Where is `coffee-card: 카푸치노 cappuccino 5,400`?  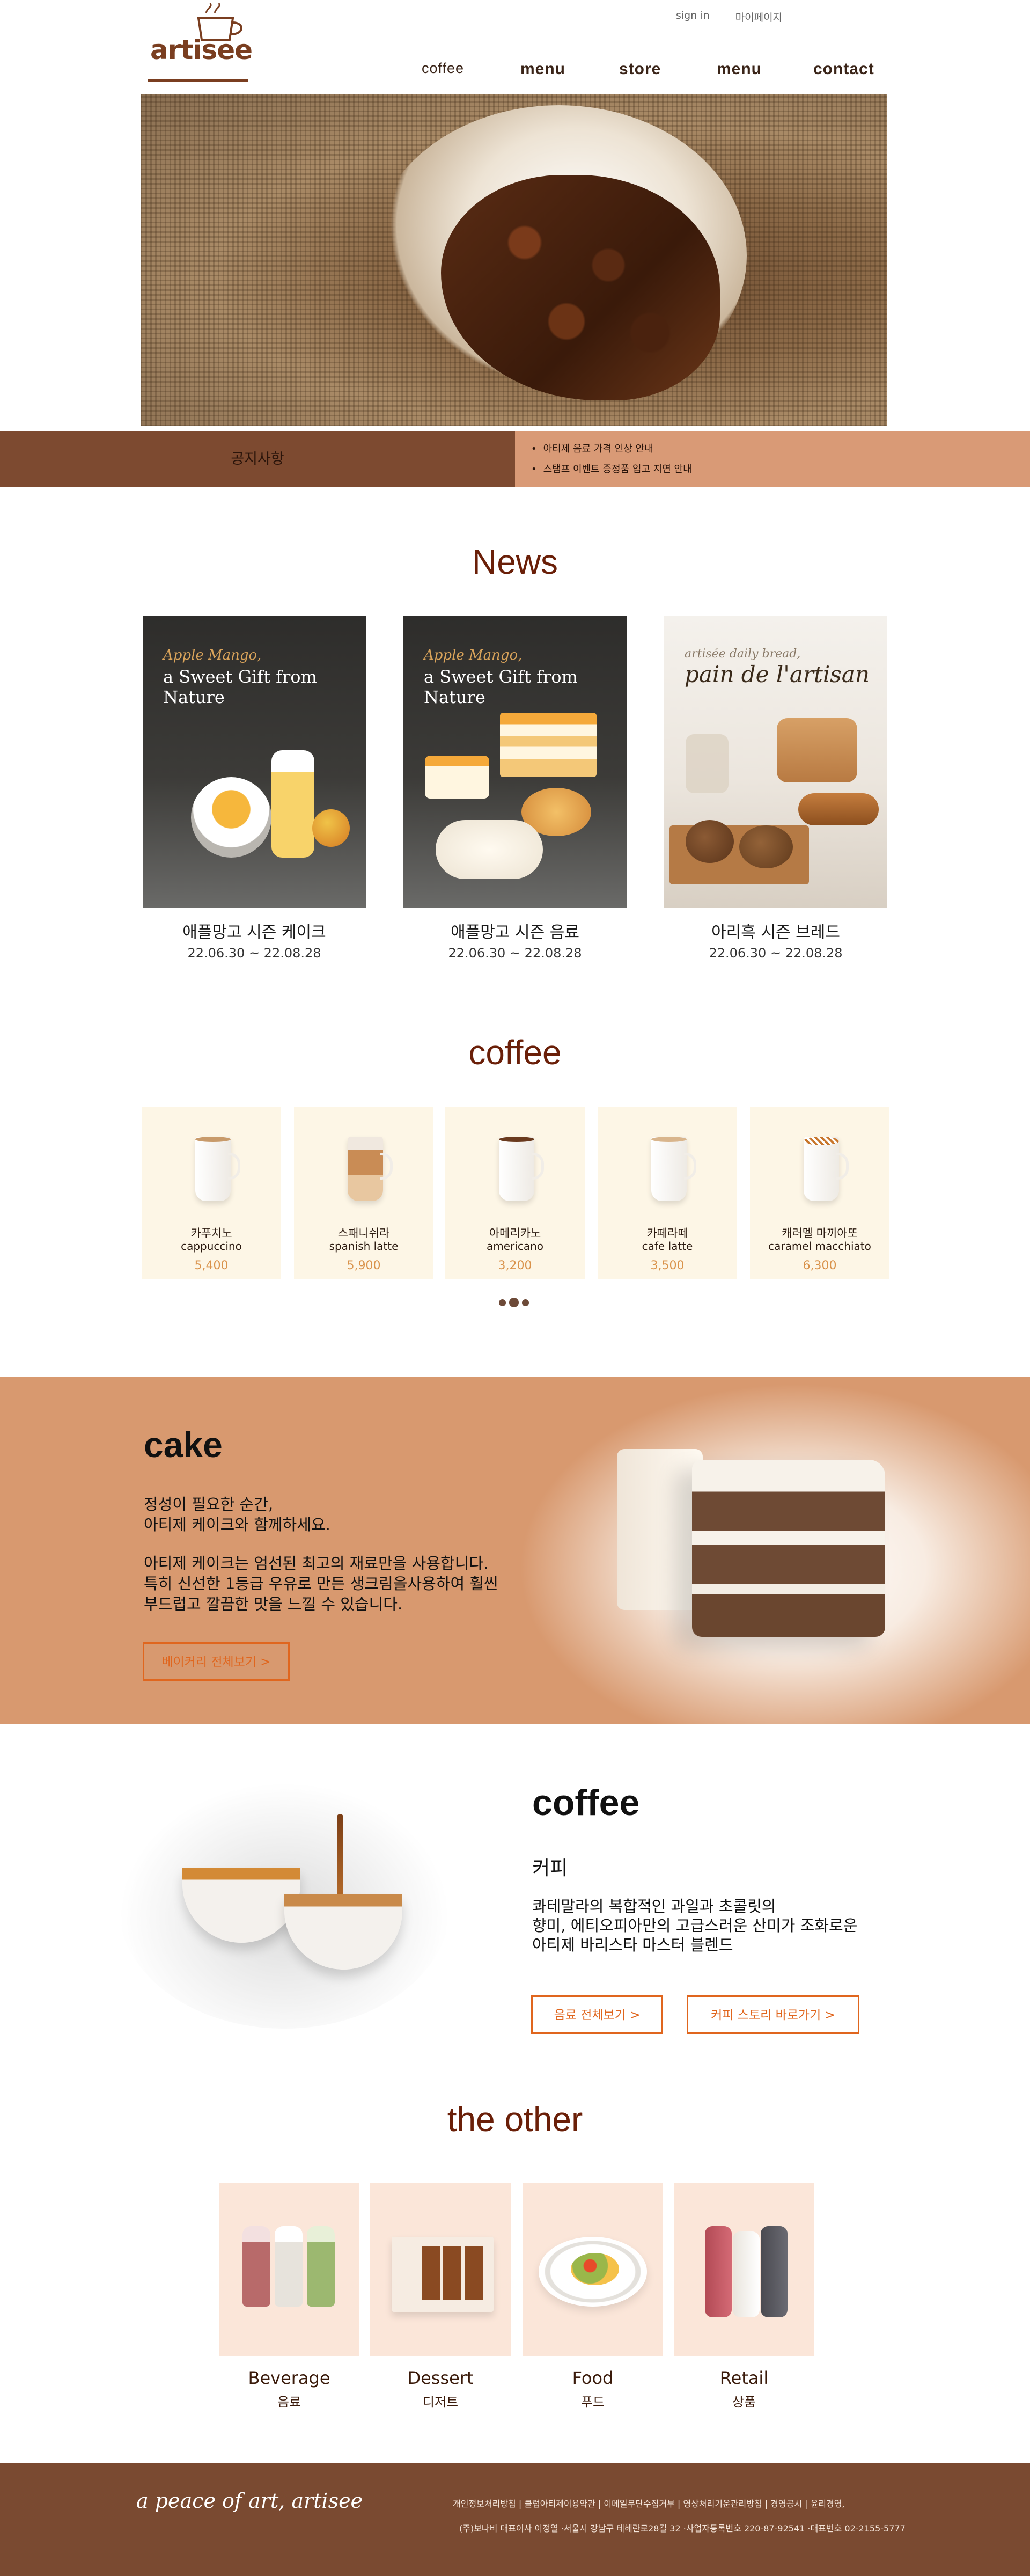
coffee-card: 카푸치노 cappuccino 5,400 is located at coordinates (212, 1193).